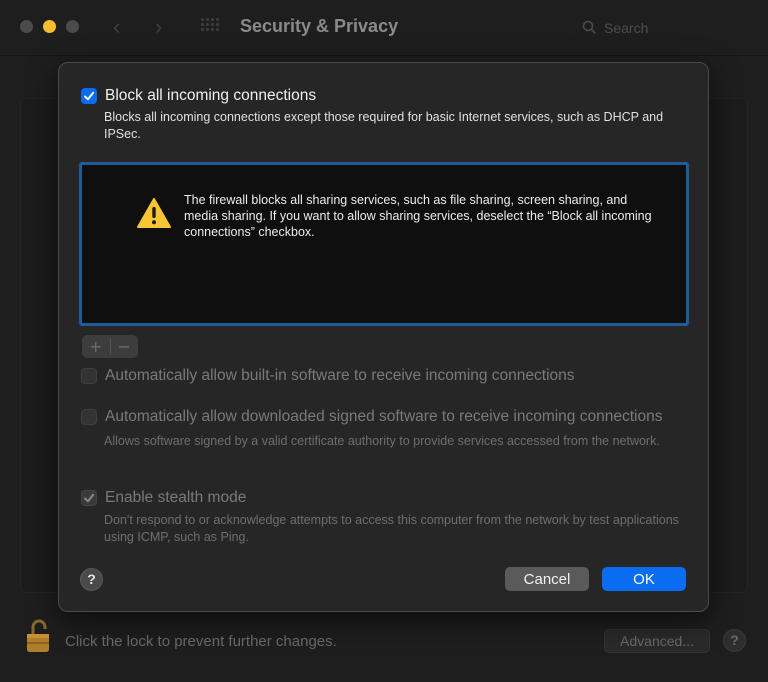 This screenshot has height=682, width=768. What do you see at coordinates (72, 26) in the screenshot?
I see `zoom-window-button` at bounding box center [72, 26].